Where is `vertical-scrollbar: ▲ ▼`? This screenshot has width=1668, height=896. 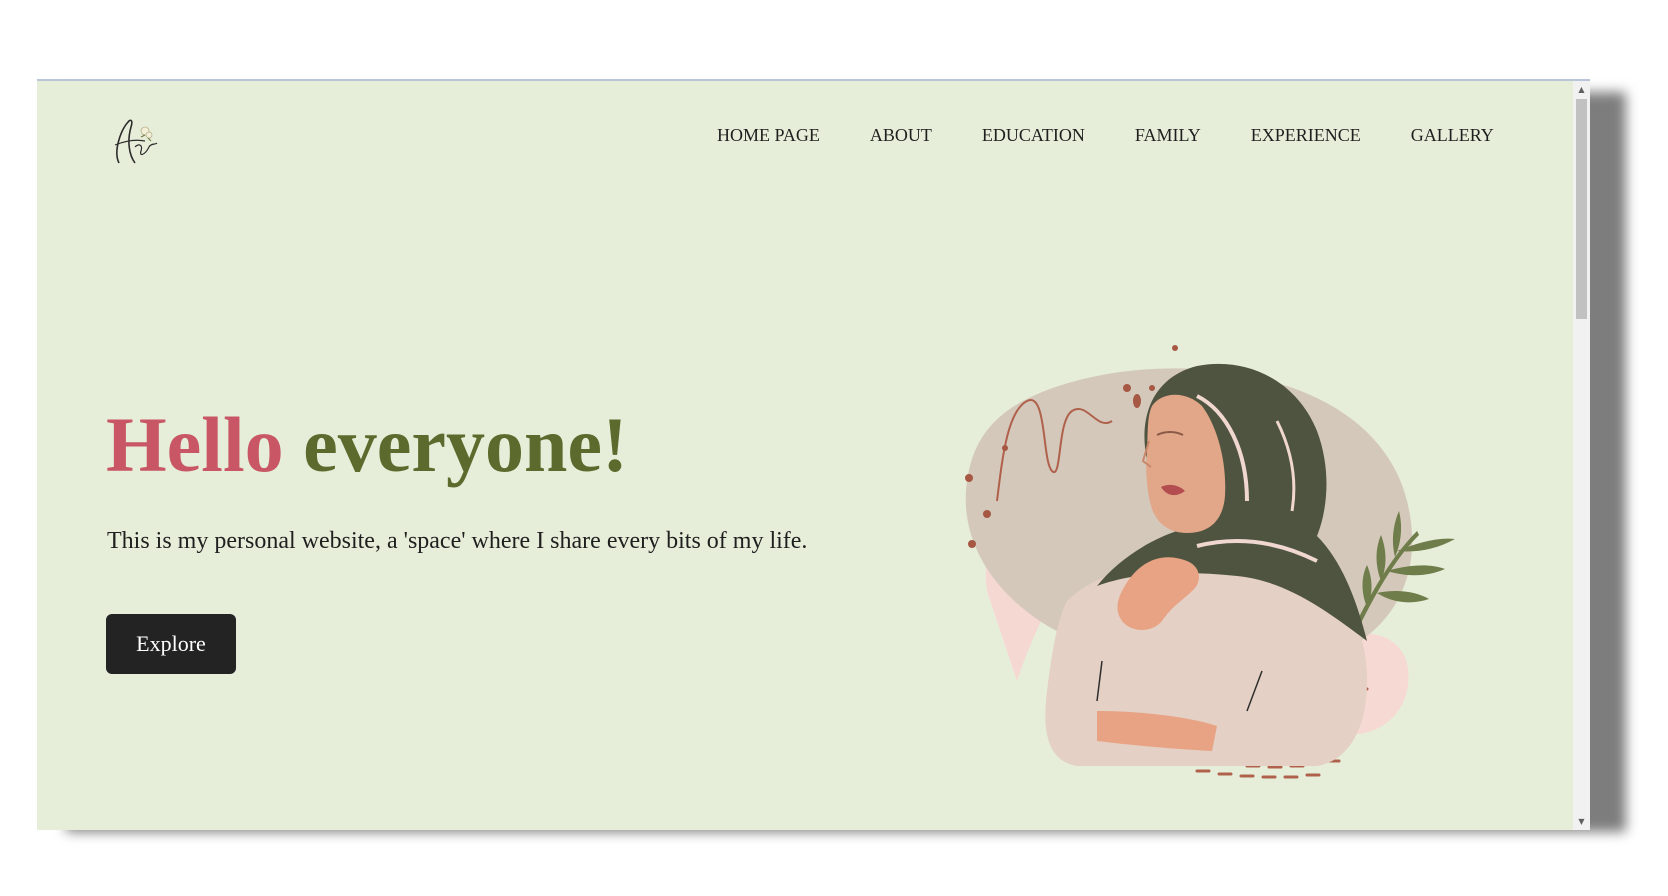 vertical-scrollbar: ▲ ▼ is located at coordinates (1581, 455).